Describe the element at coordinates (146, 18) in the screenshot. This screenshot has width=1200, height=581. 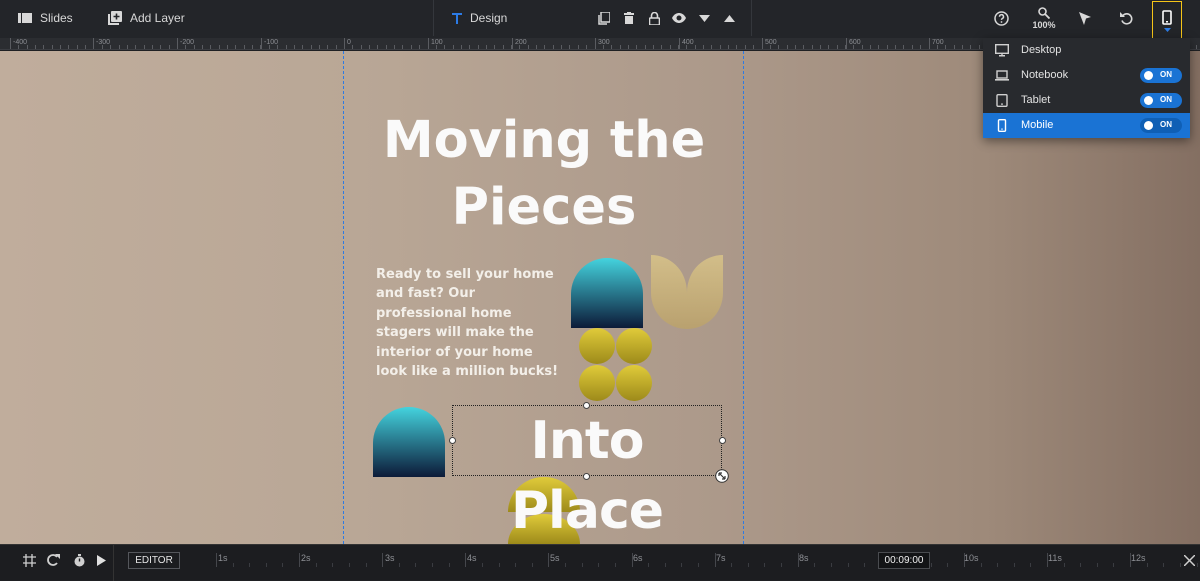
I see `add-layer-button: Add Layer` at that location.